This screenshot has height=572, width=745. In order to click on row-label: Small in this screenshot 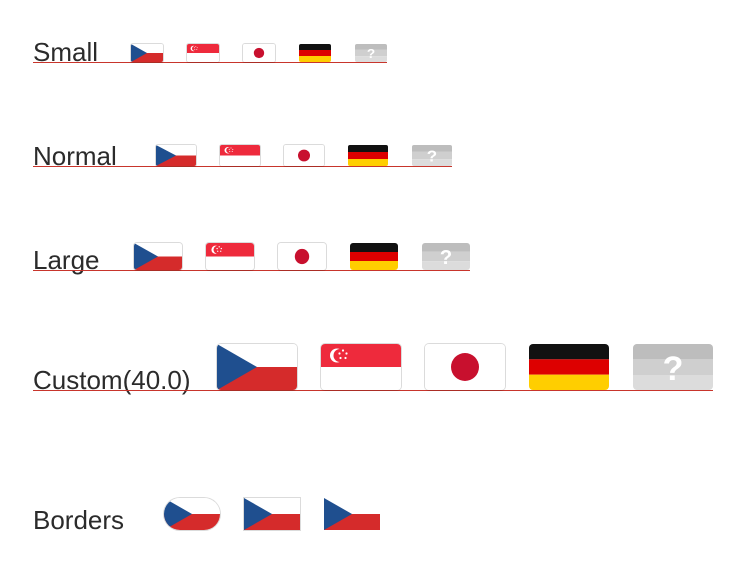, I will do `click(66, 52)`.